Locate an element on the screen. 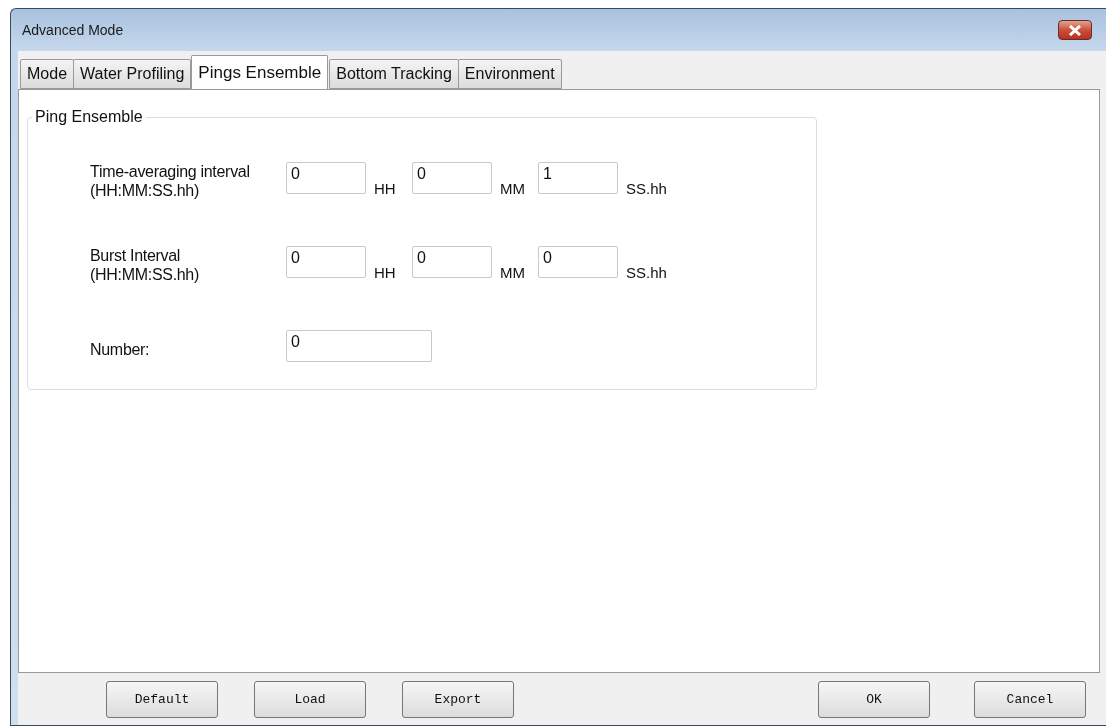  input-field: 1 is located at coordinates (578, 178).